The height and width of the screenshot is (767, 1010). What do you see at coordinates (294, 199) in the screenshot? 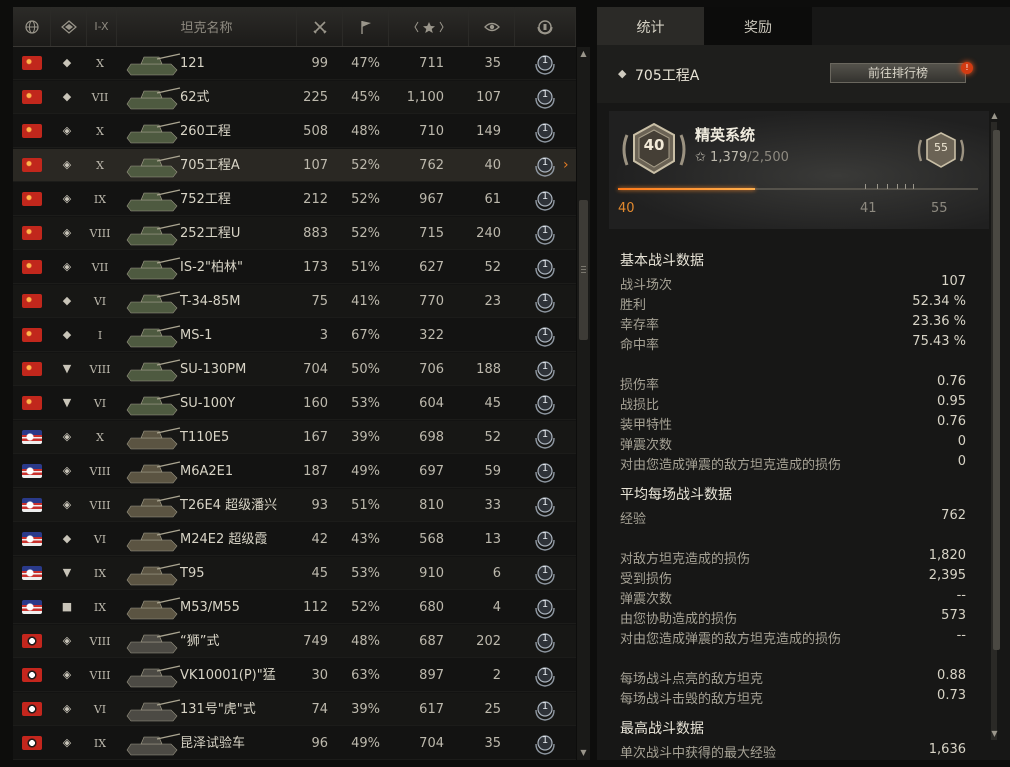
I see `table-row: ◈ IX 752工程 212 52% 967 61 1` at bounding box center [294, 199].